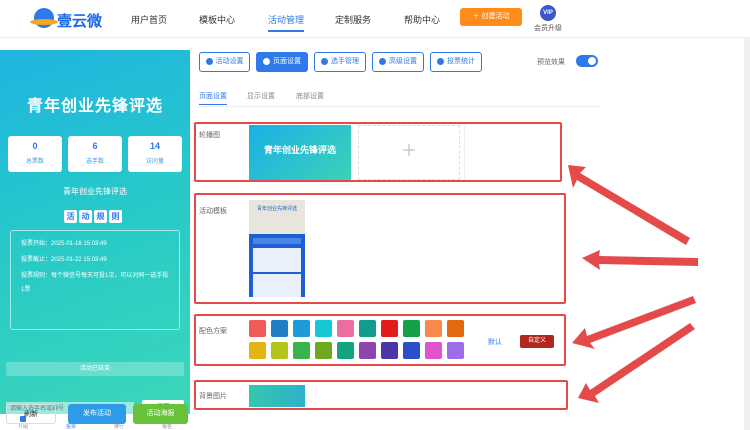 The width and height of the screenshot is (750, 430). I want to click on annotation-arrows, so click(633, 284).